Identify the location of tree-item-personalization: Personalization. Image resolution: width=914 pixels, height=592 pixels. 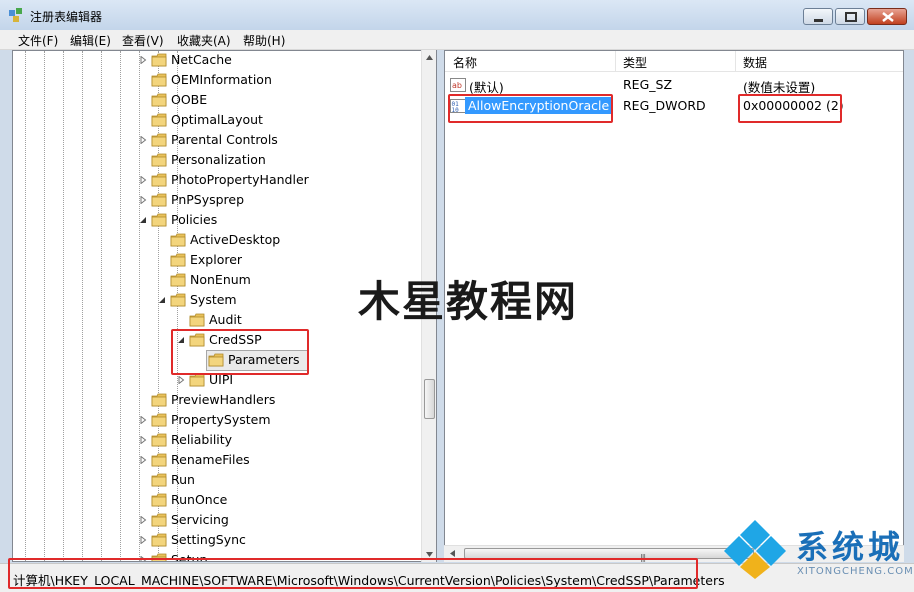
(223, 160).